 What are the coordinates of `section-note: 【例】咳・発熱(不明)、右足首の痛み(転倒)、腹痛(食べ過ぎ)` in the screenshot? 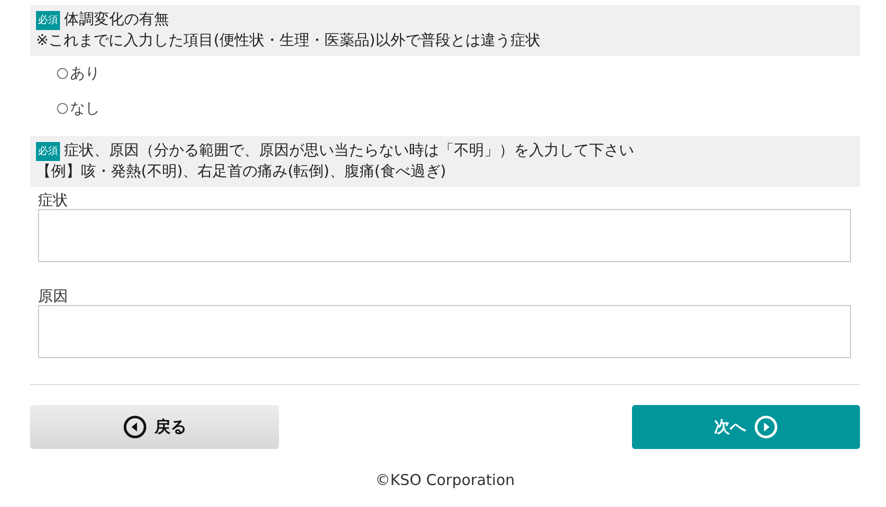 It's located at (241, 171).